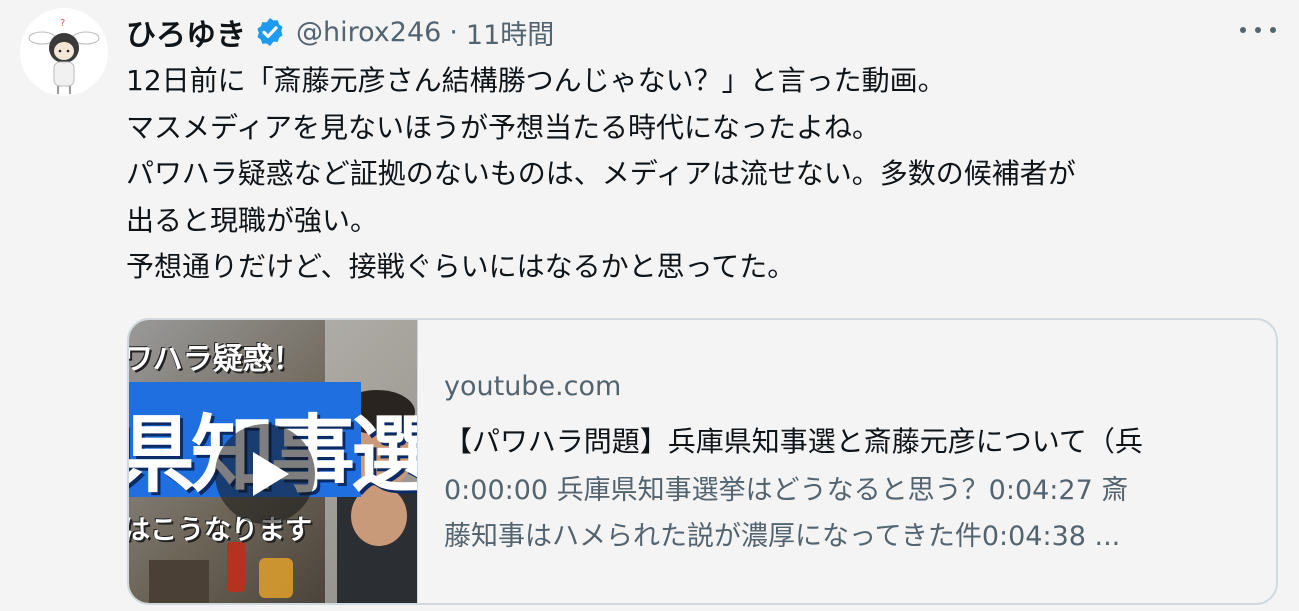  I want to click on tweet-text-line: 出ると現職が強い。, so click(252, 220).